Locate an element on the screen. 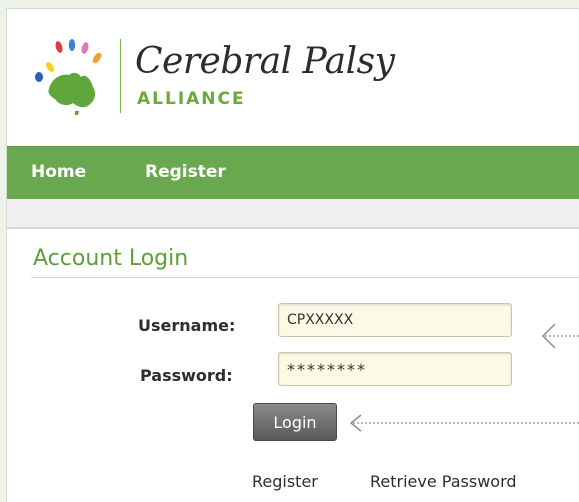 This screenshot has width=579, height=502. nav-home-link: Home is located at coordinates (58, 172).